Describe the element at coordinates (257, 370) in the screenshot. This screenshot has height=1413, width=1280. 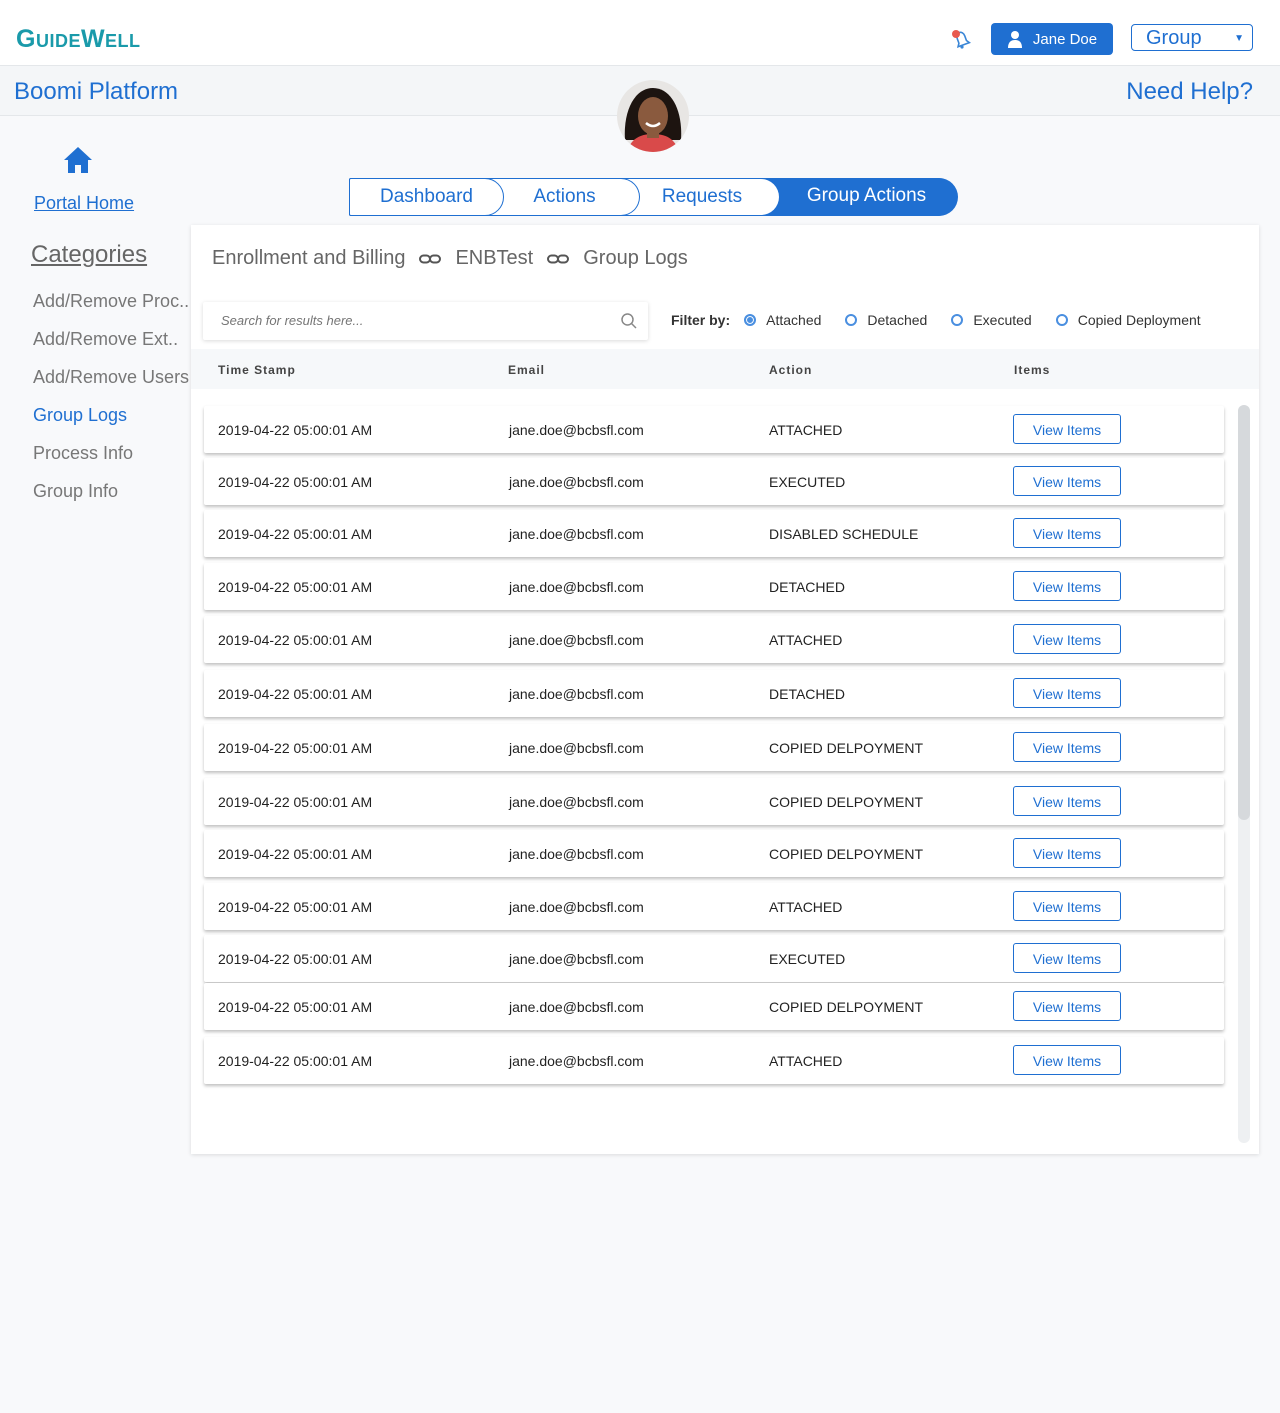
I see `column-header-time-stamp: Time Stamp` at that location.